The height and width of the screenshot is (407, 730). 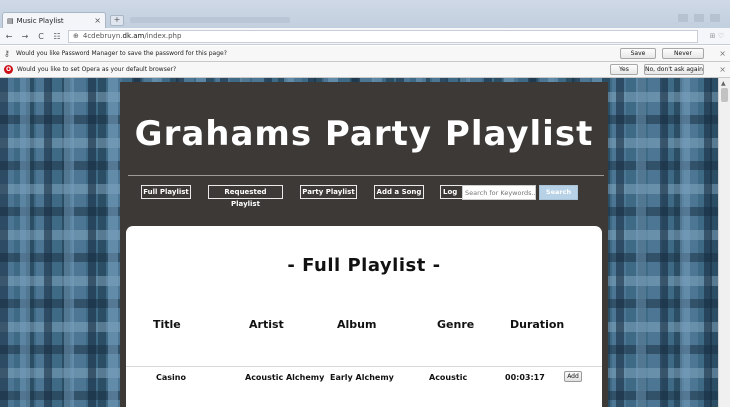 What do you see at coordinates (285, 377) in the screenshot?
I see `cell-artist: Acoustic Alchemy` at bounding box center [285, 377].